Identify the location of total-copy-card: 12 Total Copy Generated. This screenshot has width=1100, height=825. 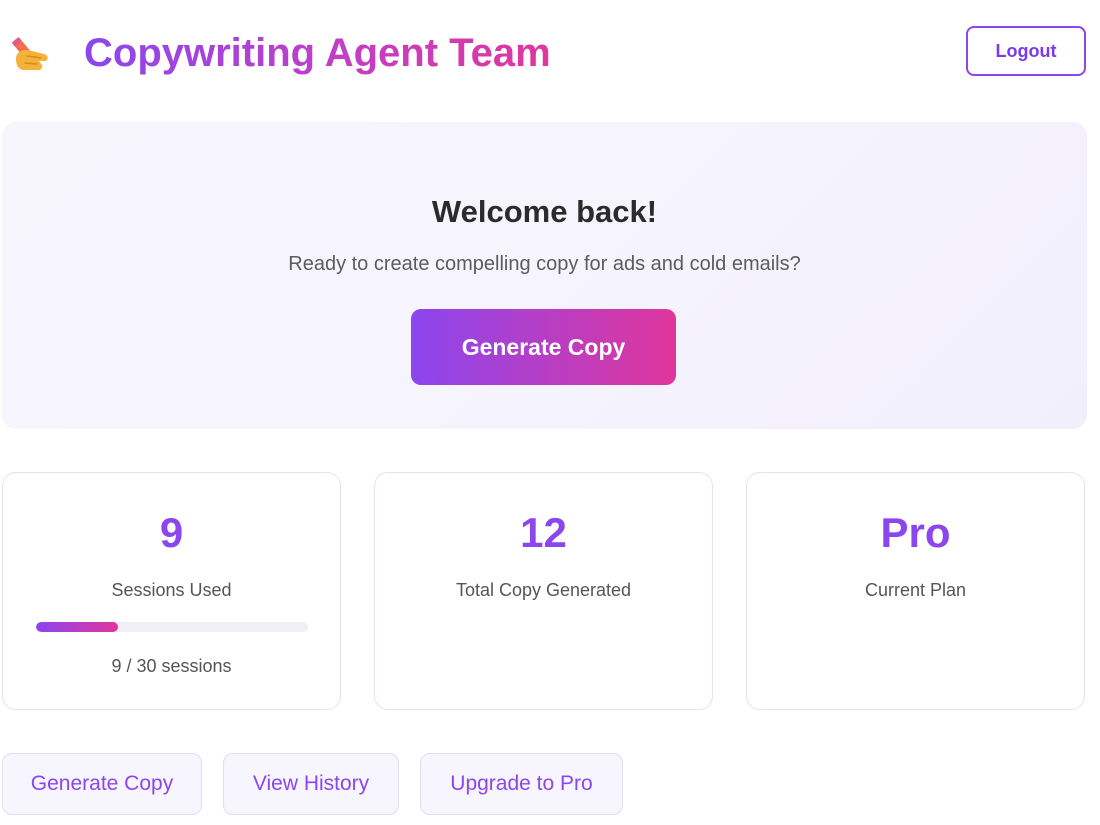
(543, 591).